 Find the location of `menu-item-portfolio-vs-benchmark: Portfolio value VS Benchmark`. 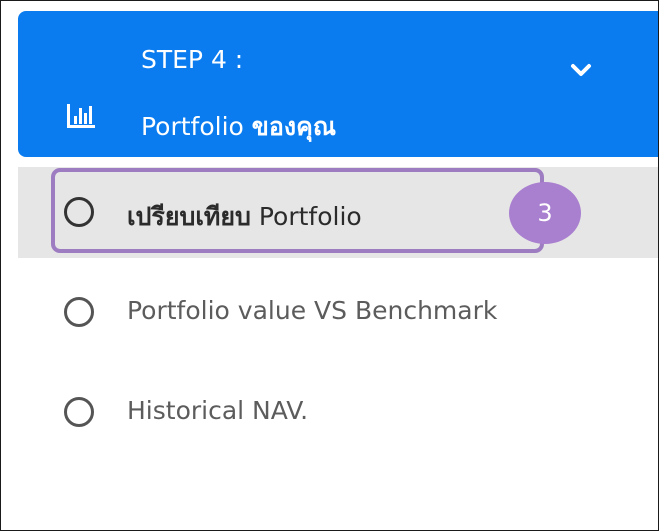

menu-item-portfolio-vs-benchmark: Portfolio value VS Benchmark is located at coordinates (329, 311).